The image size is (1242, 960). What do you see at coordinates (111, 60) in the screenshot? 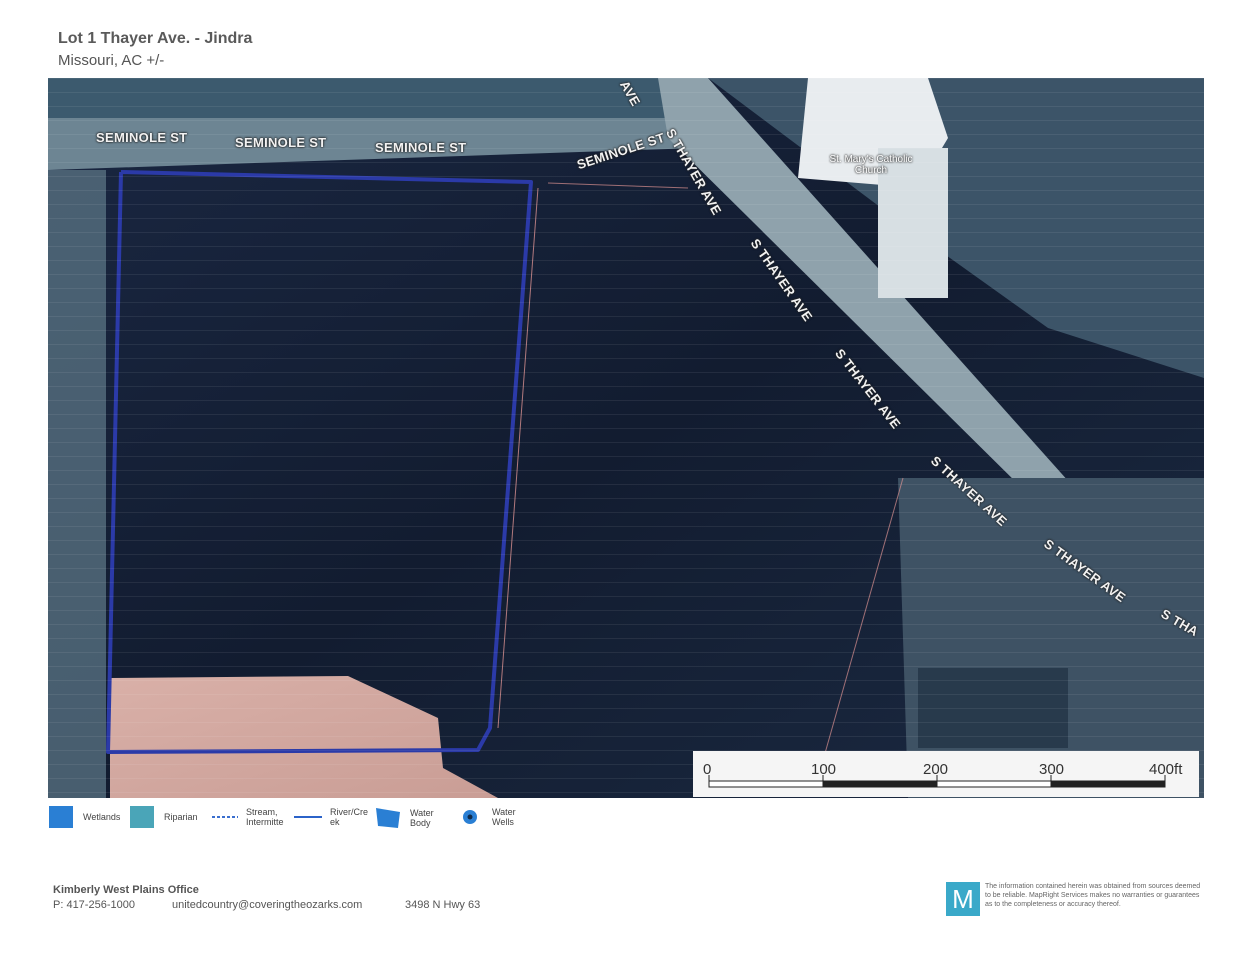
I see `map-subtitle: Missouri, AC +/-` at bounding box center [111, 60].